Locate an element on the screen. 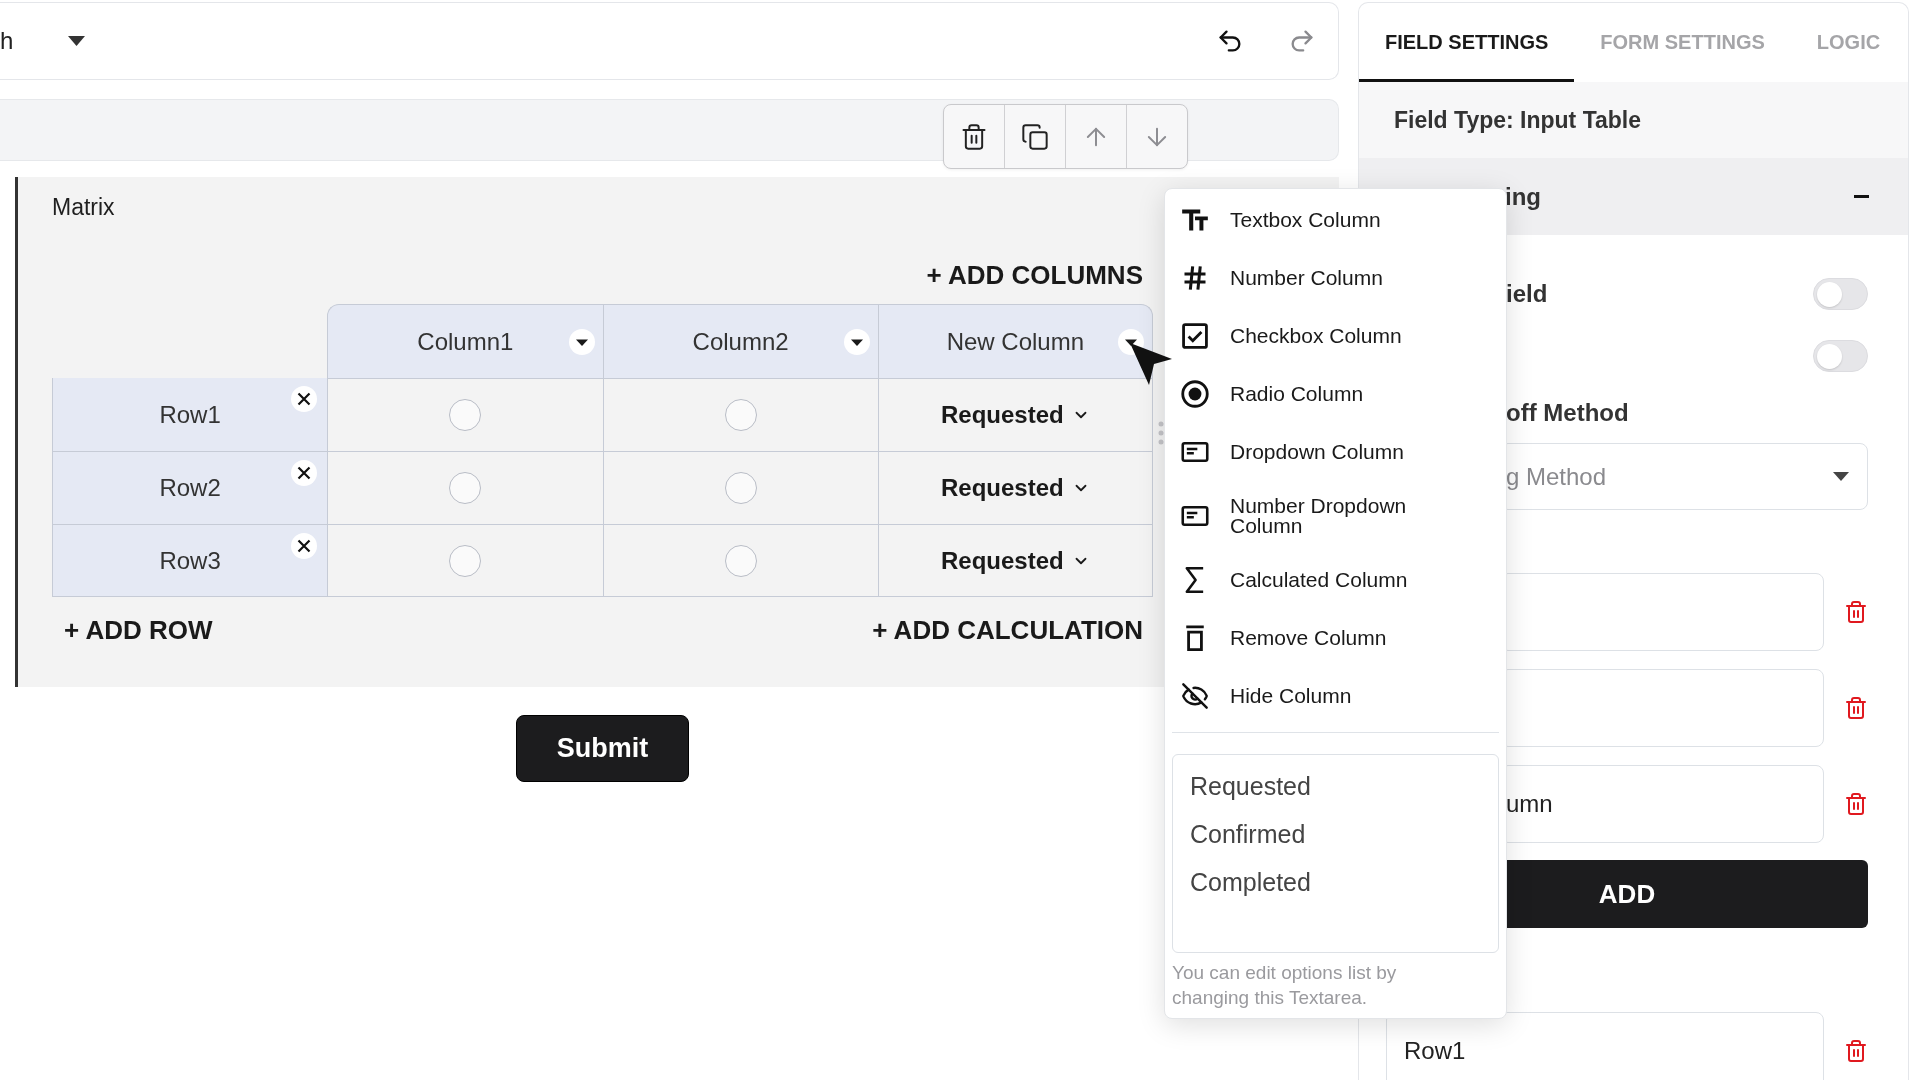 Image resolution: width=1920 pixels, height=1080 pixels. checked-box-icon is located at coordinates (1195, 336).